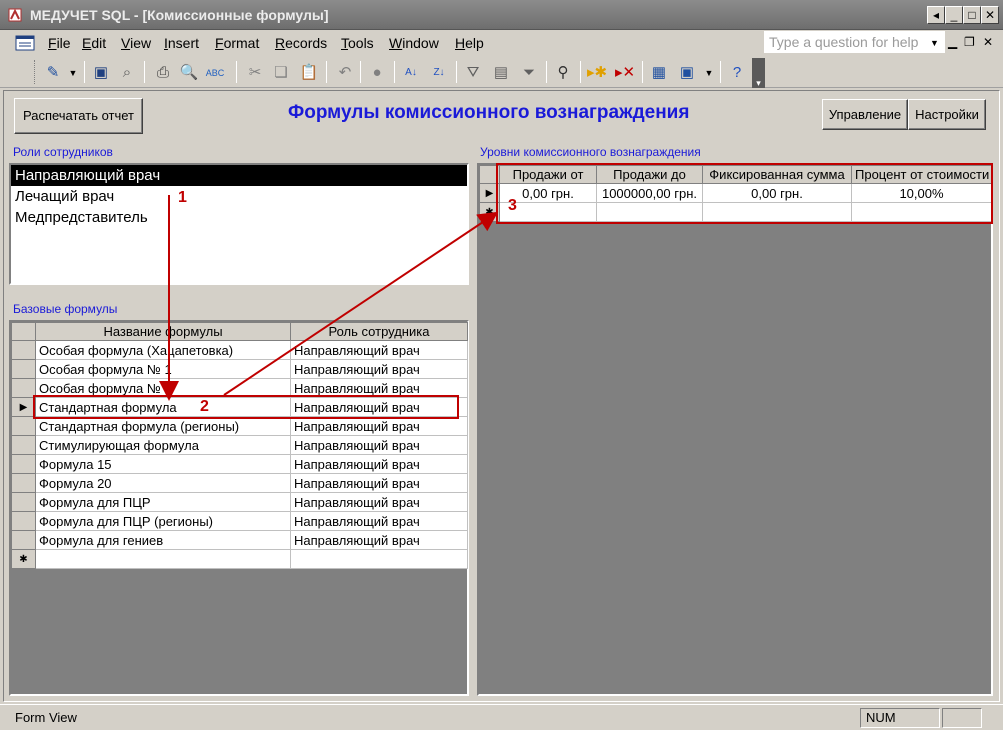 This screenshot has width=1003, height=730. Describe the element at coordinates (439, 73) in the screenshot. I see `sort-descending-icon: Z↓` at that location.